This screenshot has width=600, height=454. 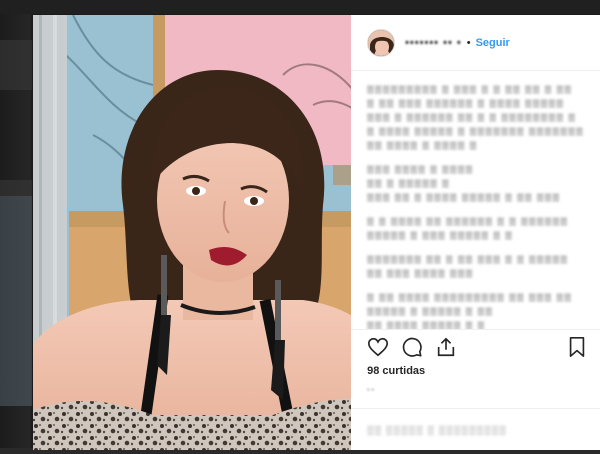 What do you see at coordinates (433, 43) in the screenshot?
I see `username: ••••••• •• •` at bounding box center [433, 43].